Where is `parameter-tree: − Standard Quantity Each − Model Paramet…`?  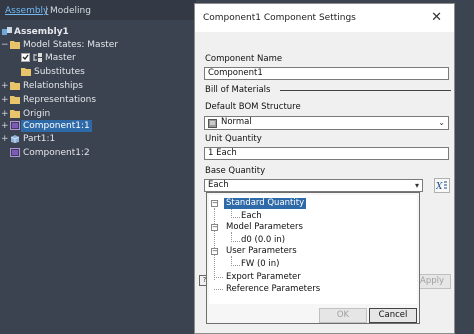 parameter-tree: − Standard Quantity Each − Model Paramet… is located at coordinates (313, 249).